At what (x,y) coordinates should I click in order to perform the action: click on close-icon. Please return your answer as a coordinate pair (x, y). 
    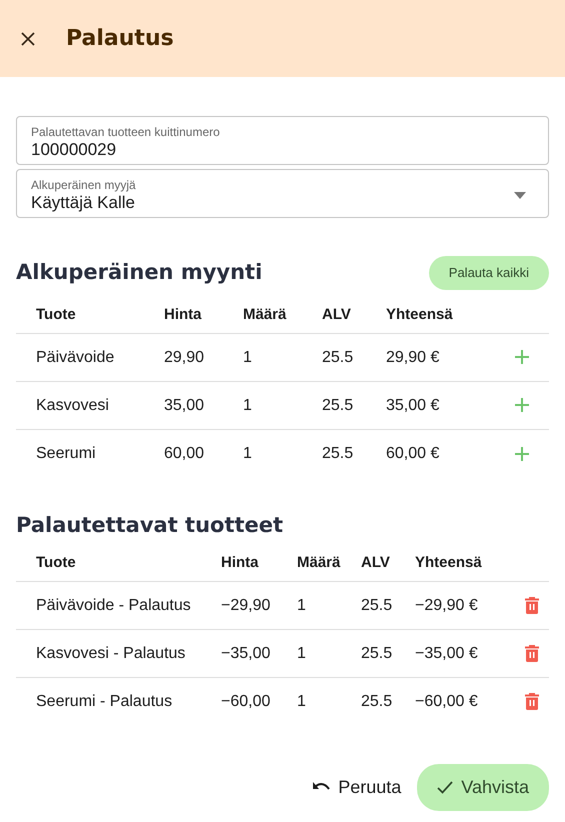
    Looking at the image, I should click on (28, 38).